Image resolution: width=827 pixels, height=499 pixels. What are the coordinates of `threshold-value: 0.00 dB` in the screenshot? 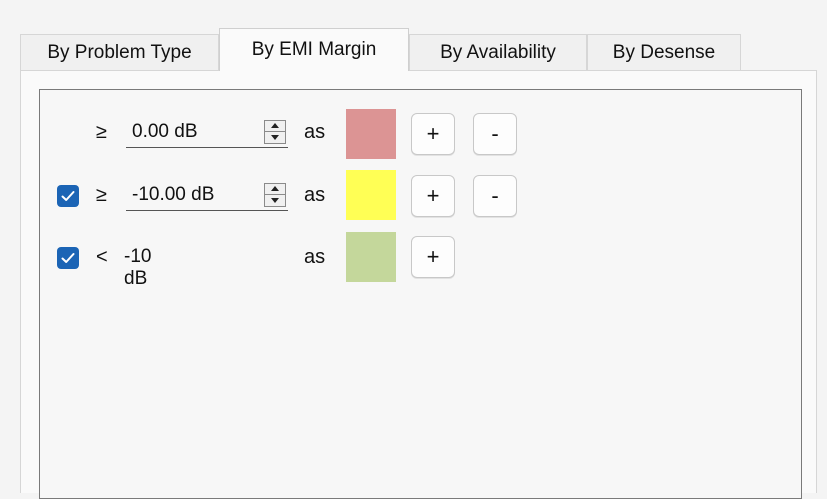 It's located at (195, 132).